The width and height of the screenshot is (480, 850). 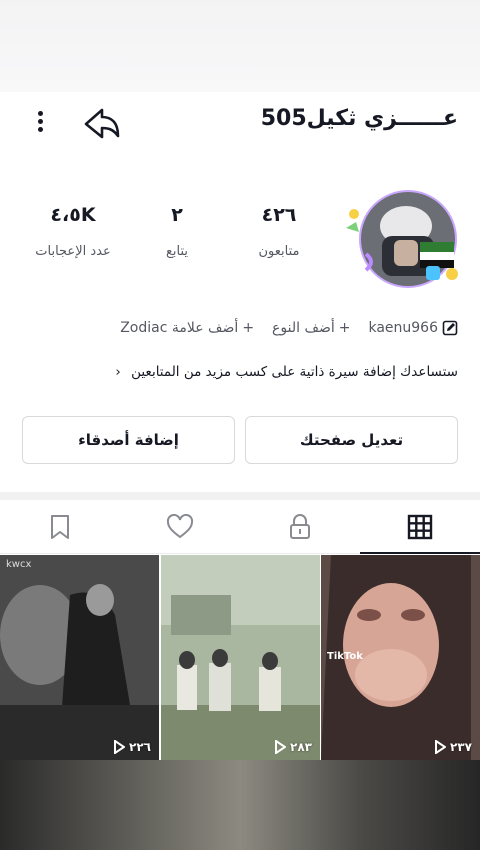 I want to click on following-label: يتابع, so click(x=177, y=251).